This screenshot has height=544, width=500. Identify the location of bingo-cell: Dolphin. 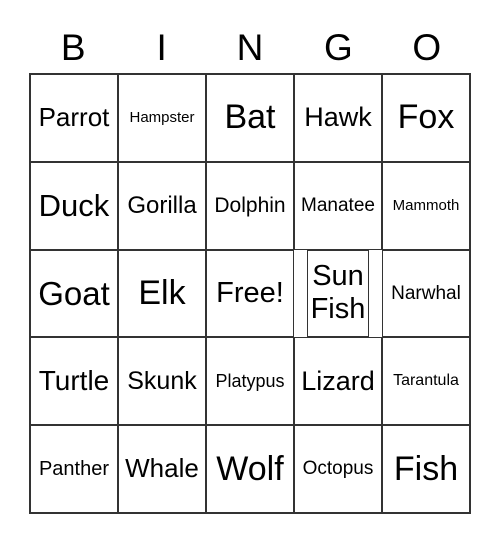
(250, 205).